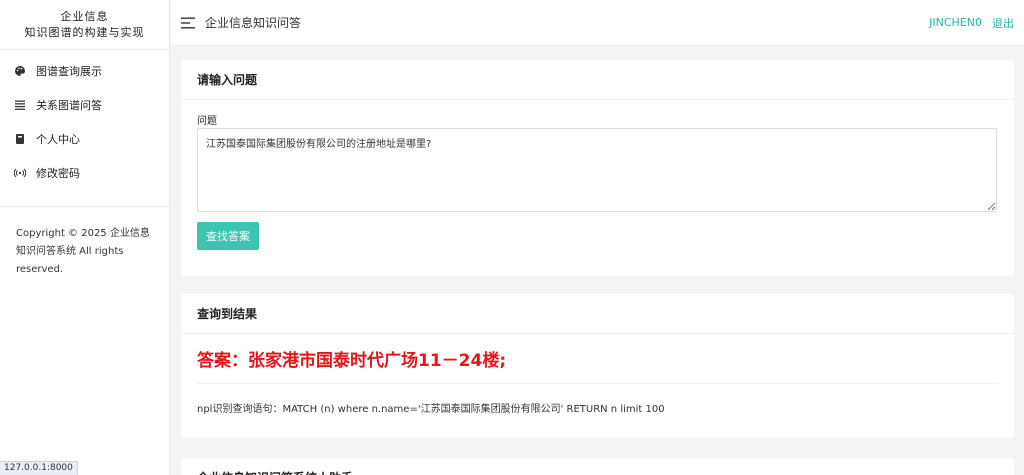 The image size is (1024, 475). I want to click on broadcast-icon, so click(20, 173).